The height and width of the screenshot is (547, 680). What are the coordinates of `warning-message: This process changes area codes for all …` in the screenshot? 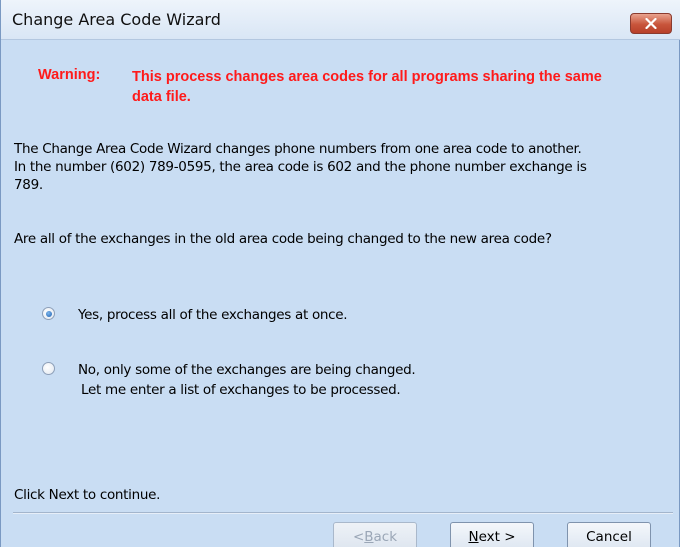 It's located at (367, 87).